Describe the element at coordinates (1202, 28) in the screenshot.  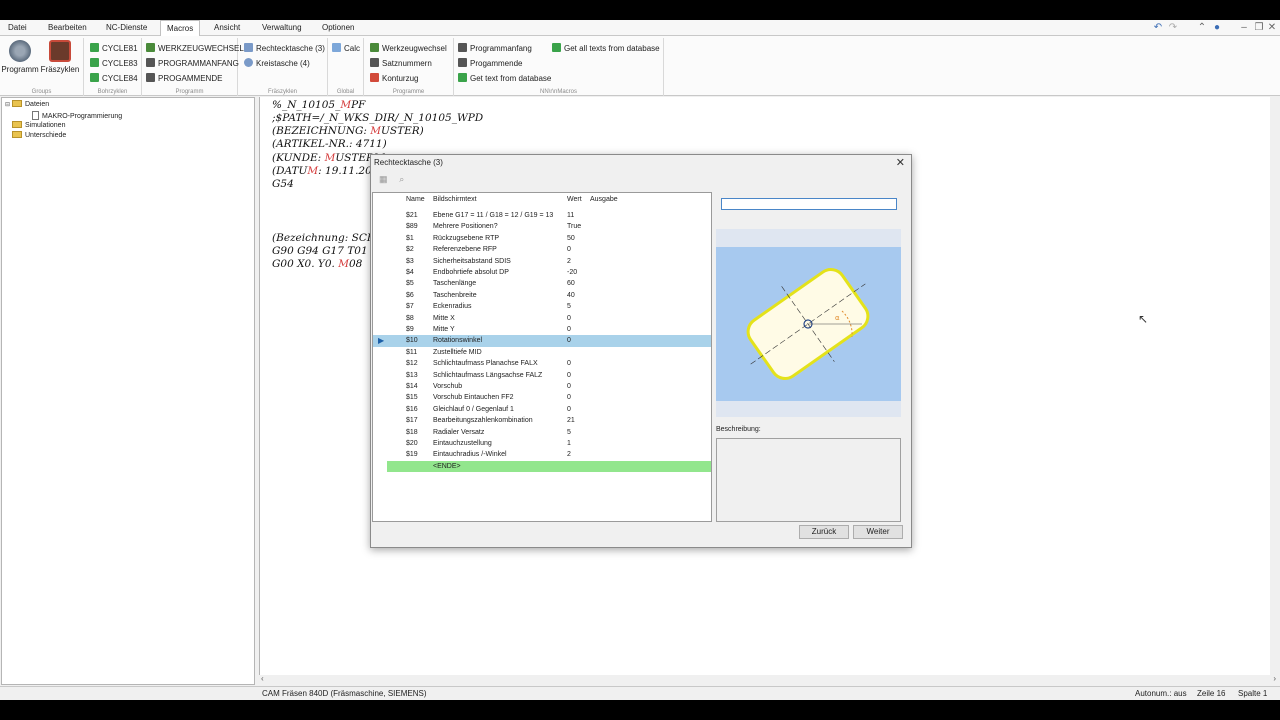
I see `minimize-ribbon-icon: ⌃` at that location.